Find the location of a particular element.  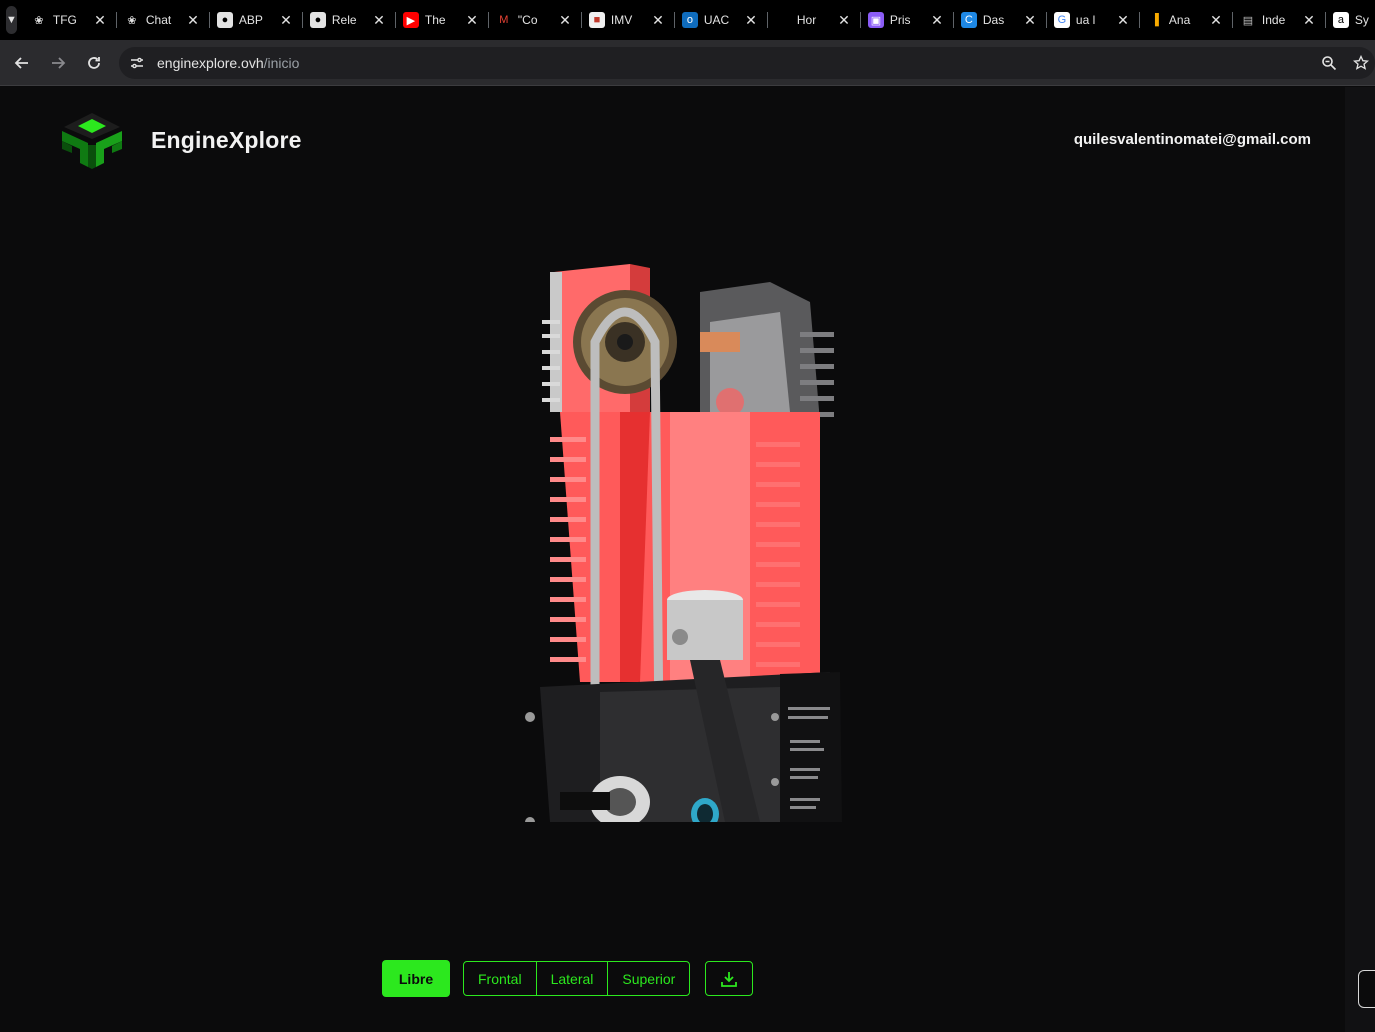

browser-tab: a Sy is located at coordinates (1349, 20).